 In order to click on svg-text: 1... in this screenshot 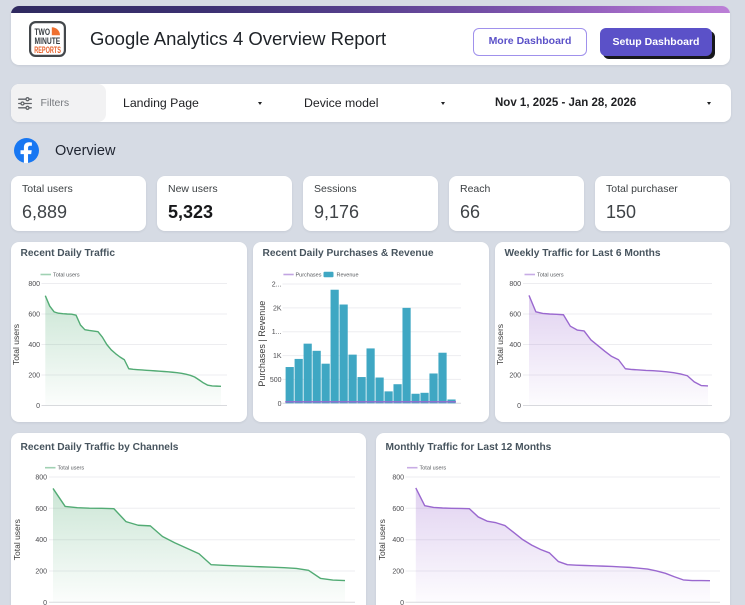, I will do `click(277, 332)`.